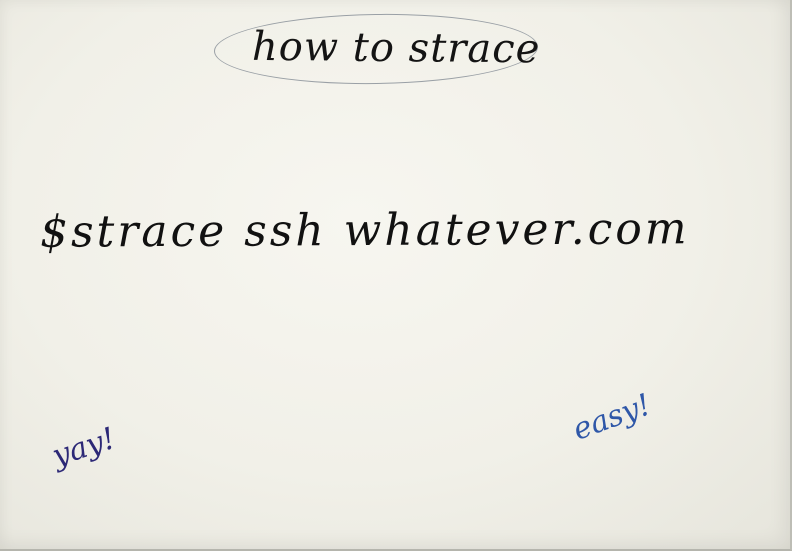 The width and height of the screenshot is (792, 551). I want to click on page-title: how to strace, so click(396, 48).